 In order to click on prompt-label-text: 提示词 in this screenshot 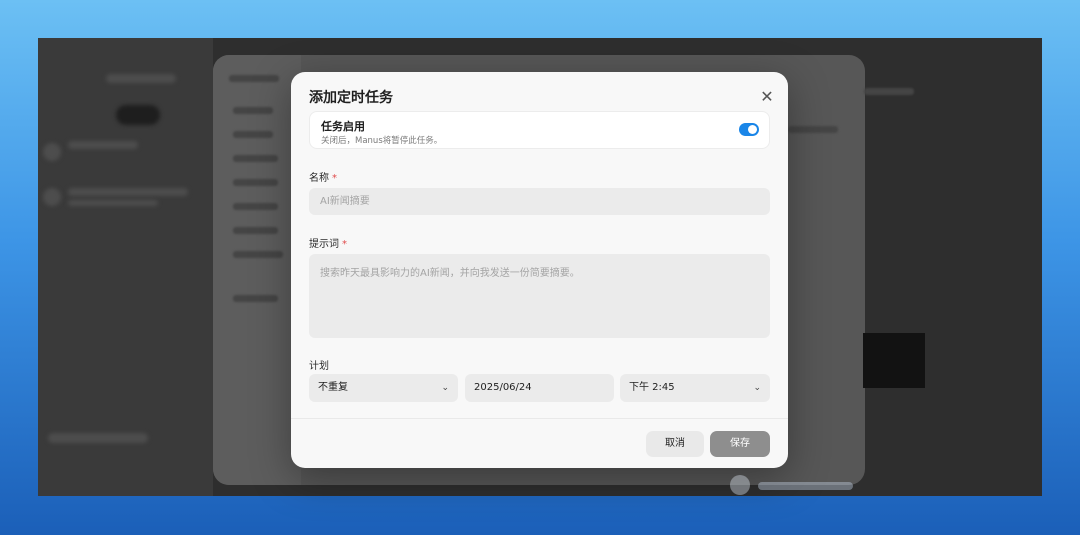, I will do `click(324, 244)`.